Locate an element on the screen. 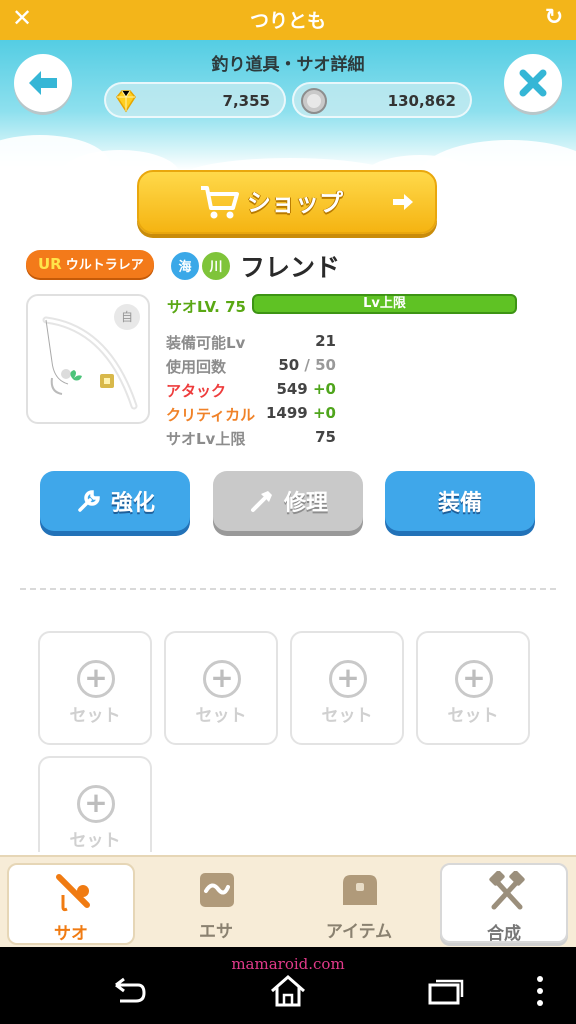 The image size is (576, 1024). river-tag: 川 is located at coordinates (216, 266).